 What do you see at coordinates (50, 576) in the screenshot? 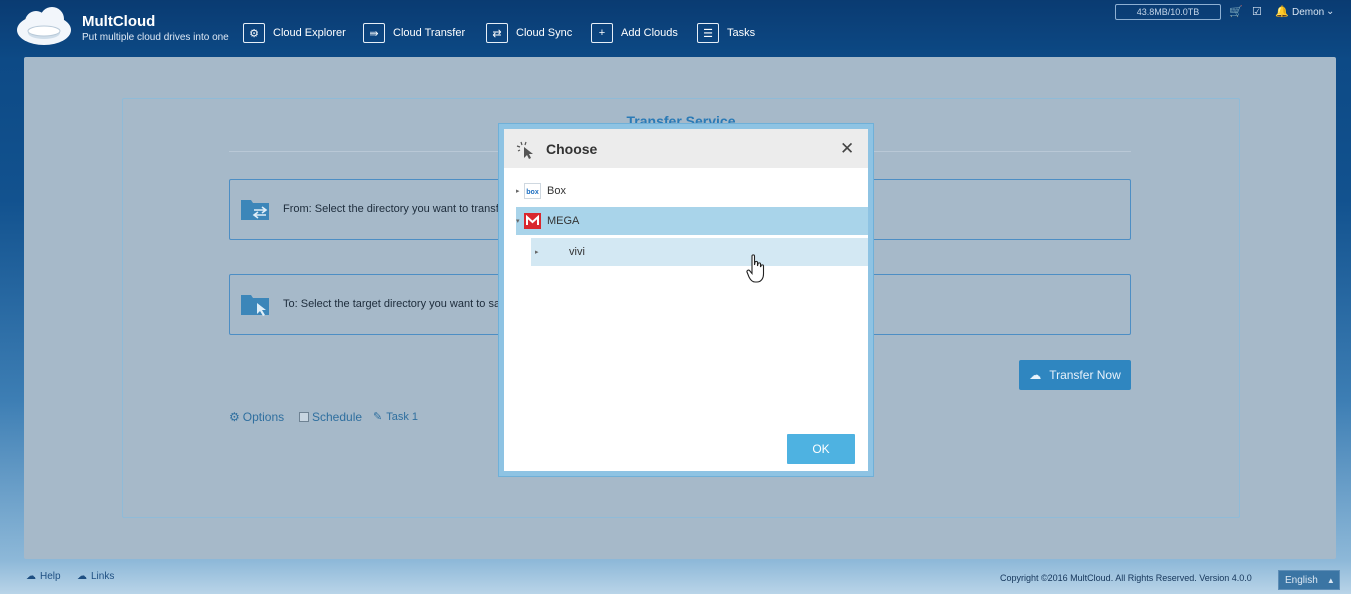
I see `help-label: Help` at bounding box center [50, 576].